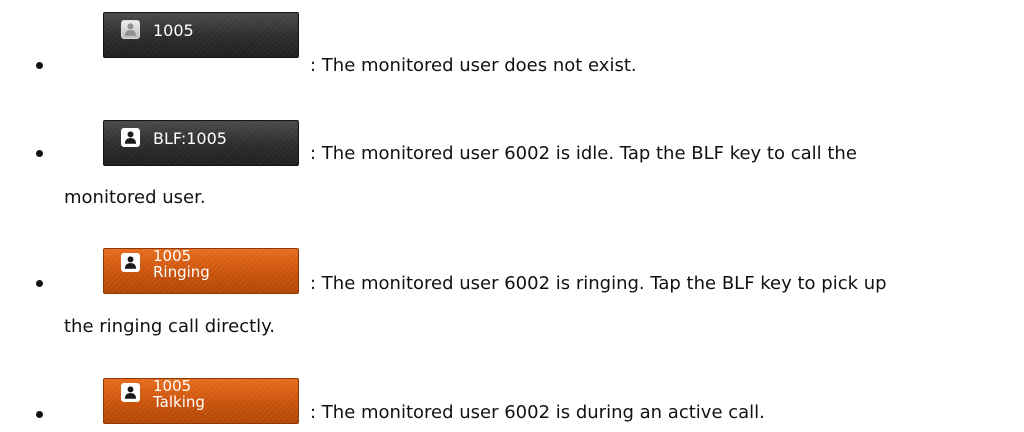 Image resolution: width=1024 pixels, height=432 pixels. I want to click on blf-key-ringing: 1005 Ringing, so click(201, 271).